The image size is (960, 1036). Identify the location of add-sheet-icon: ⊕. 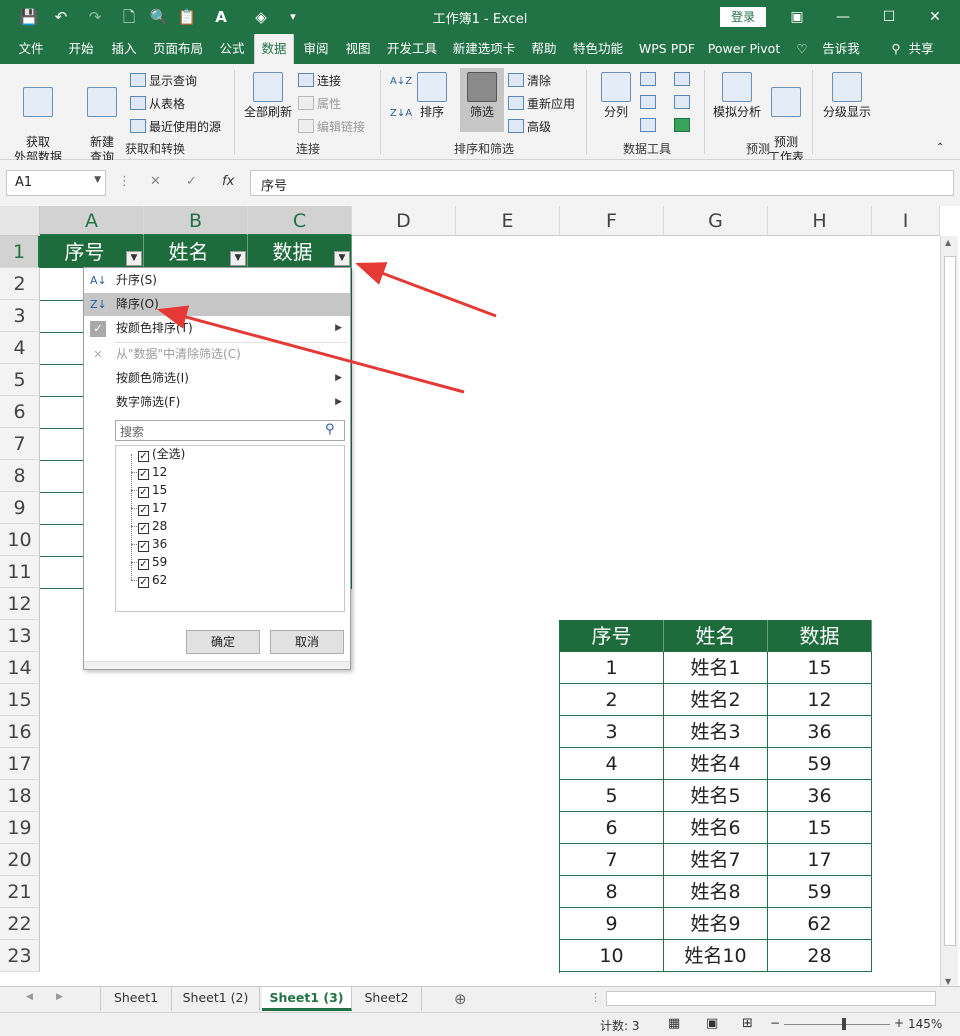
(460, 999).